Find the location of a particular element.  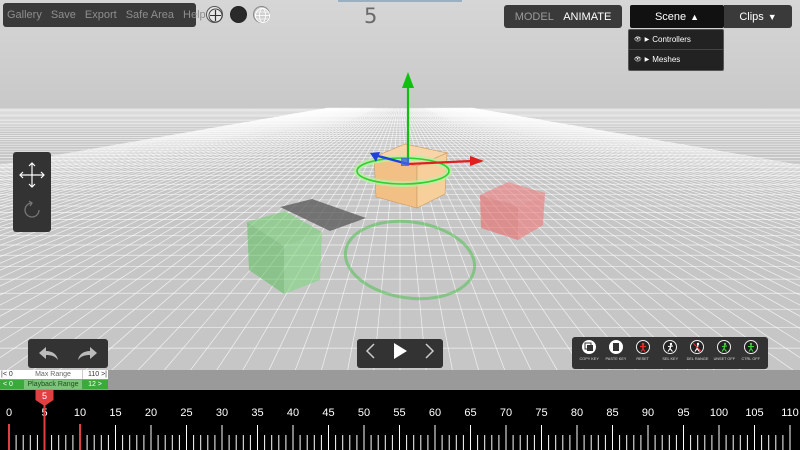

reset-button: RESET is located at coordinates (643, 350).